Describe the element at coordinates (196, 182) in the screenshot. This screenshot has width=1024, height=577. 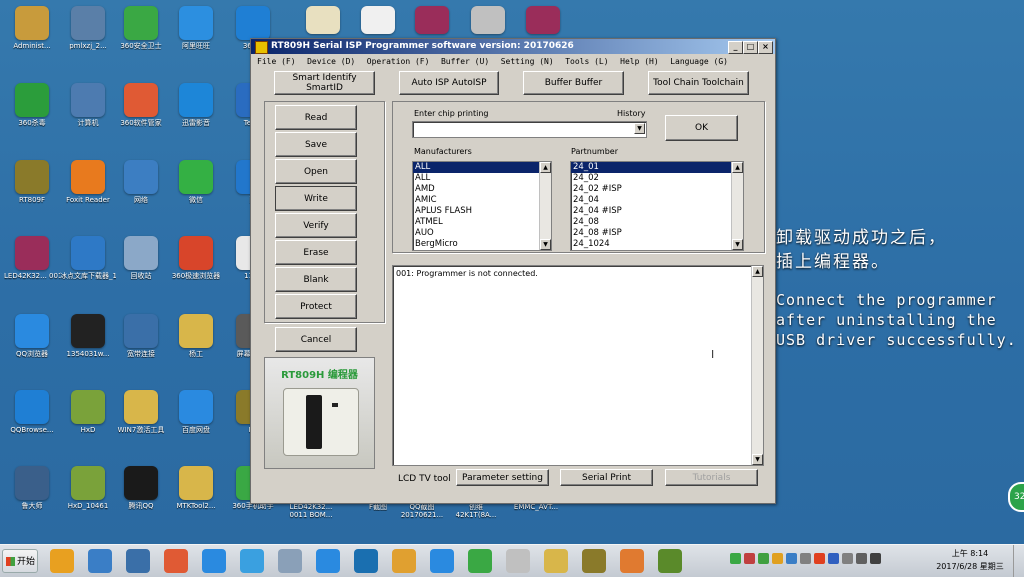
I see `desktop-shortcut: 微信` at that location.